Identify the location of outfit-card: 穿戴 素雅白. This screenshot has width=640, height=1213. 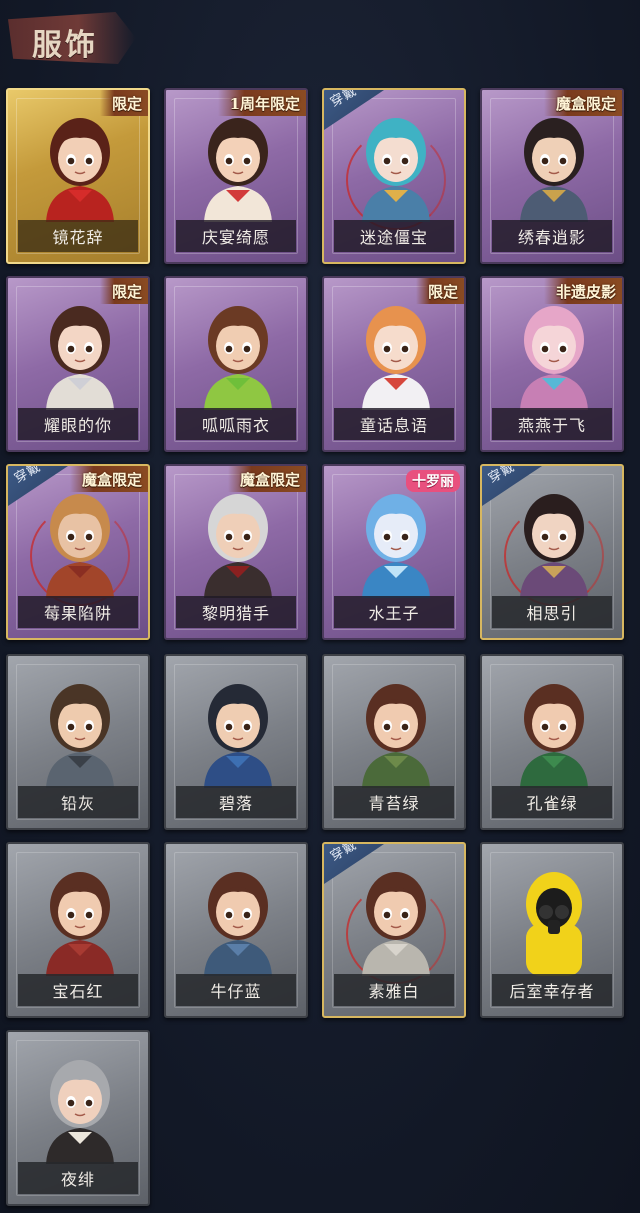
(394, 930).